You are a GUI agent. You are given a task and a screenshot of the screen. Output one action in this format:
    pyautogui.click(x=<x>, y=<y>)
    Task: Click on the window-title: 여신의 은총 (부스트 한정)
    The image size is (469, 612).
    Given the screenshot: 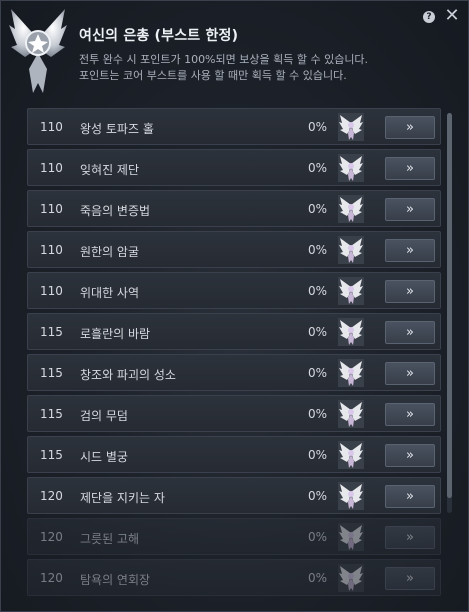 What is the action you would take?
    pyautogui.click(x=159, y=36)
    